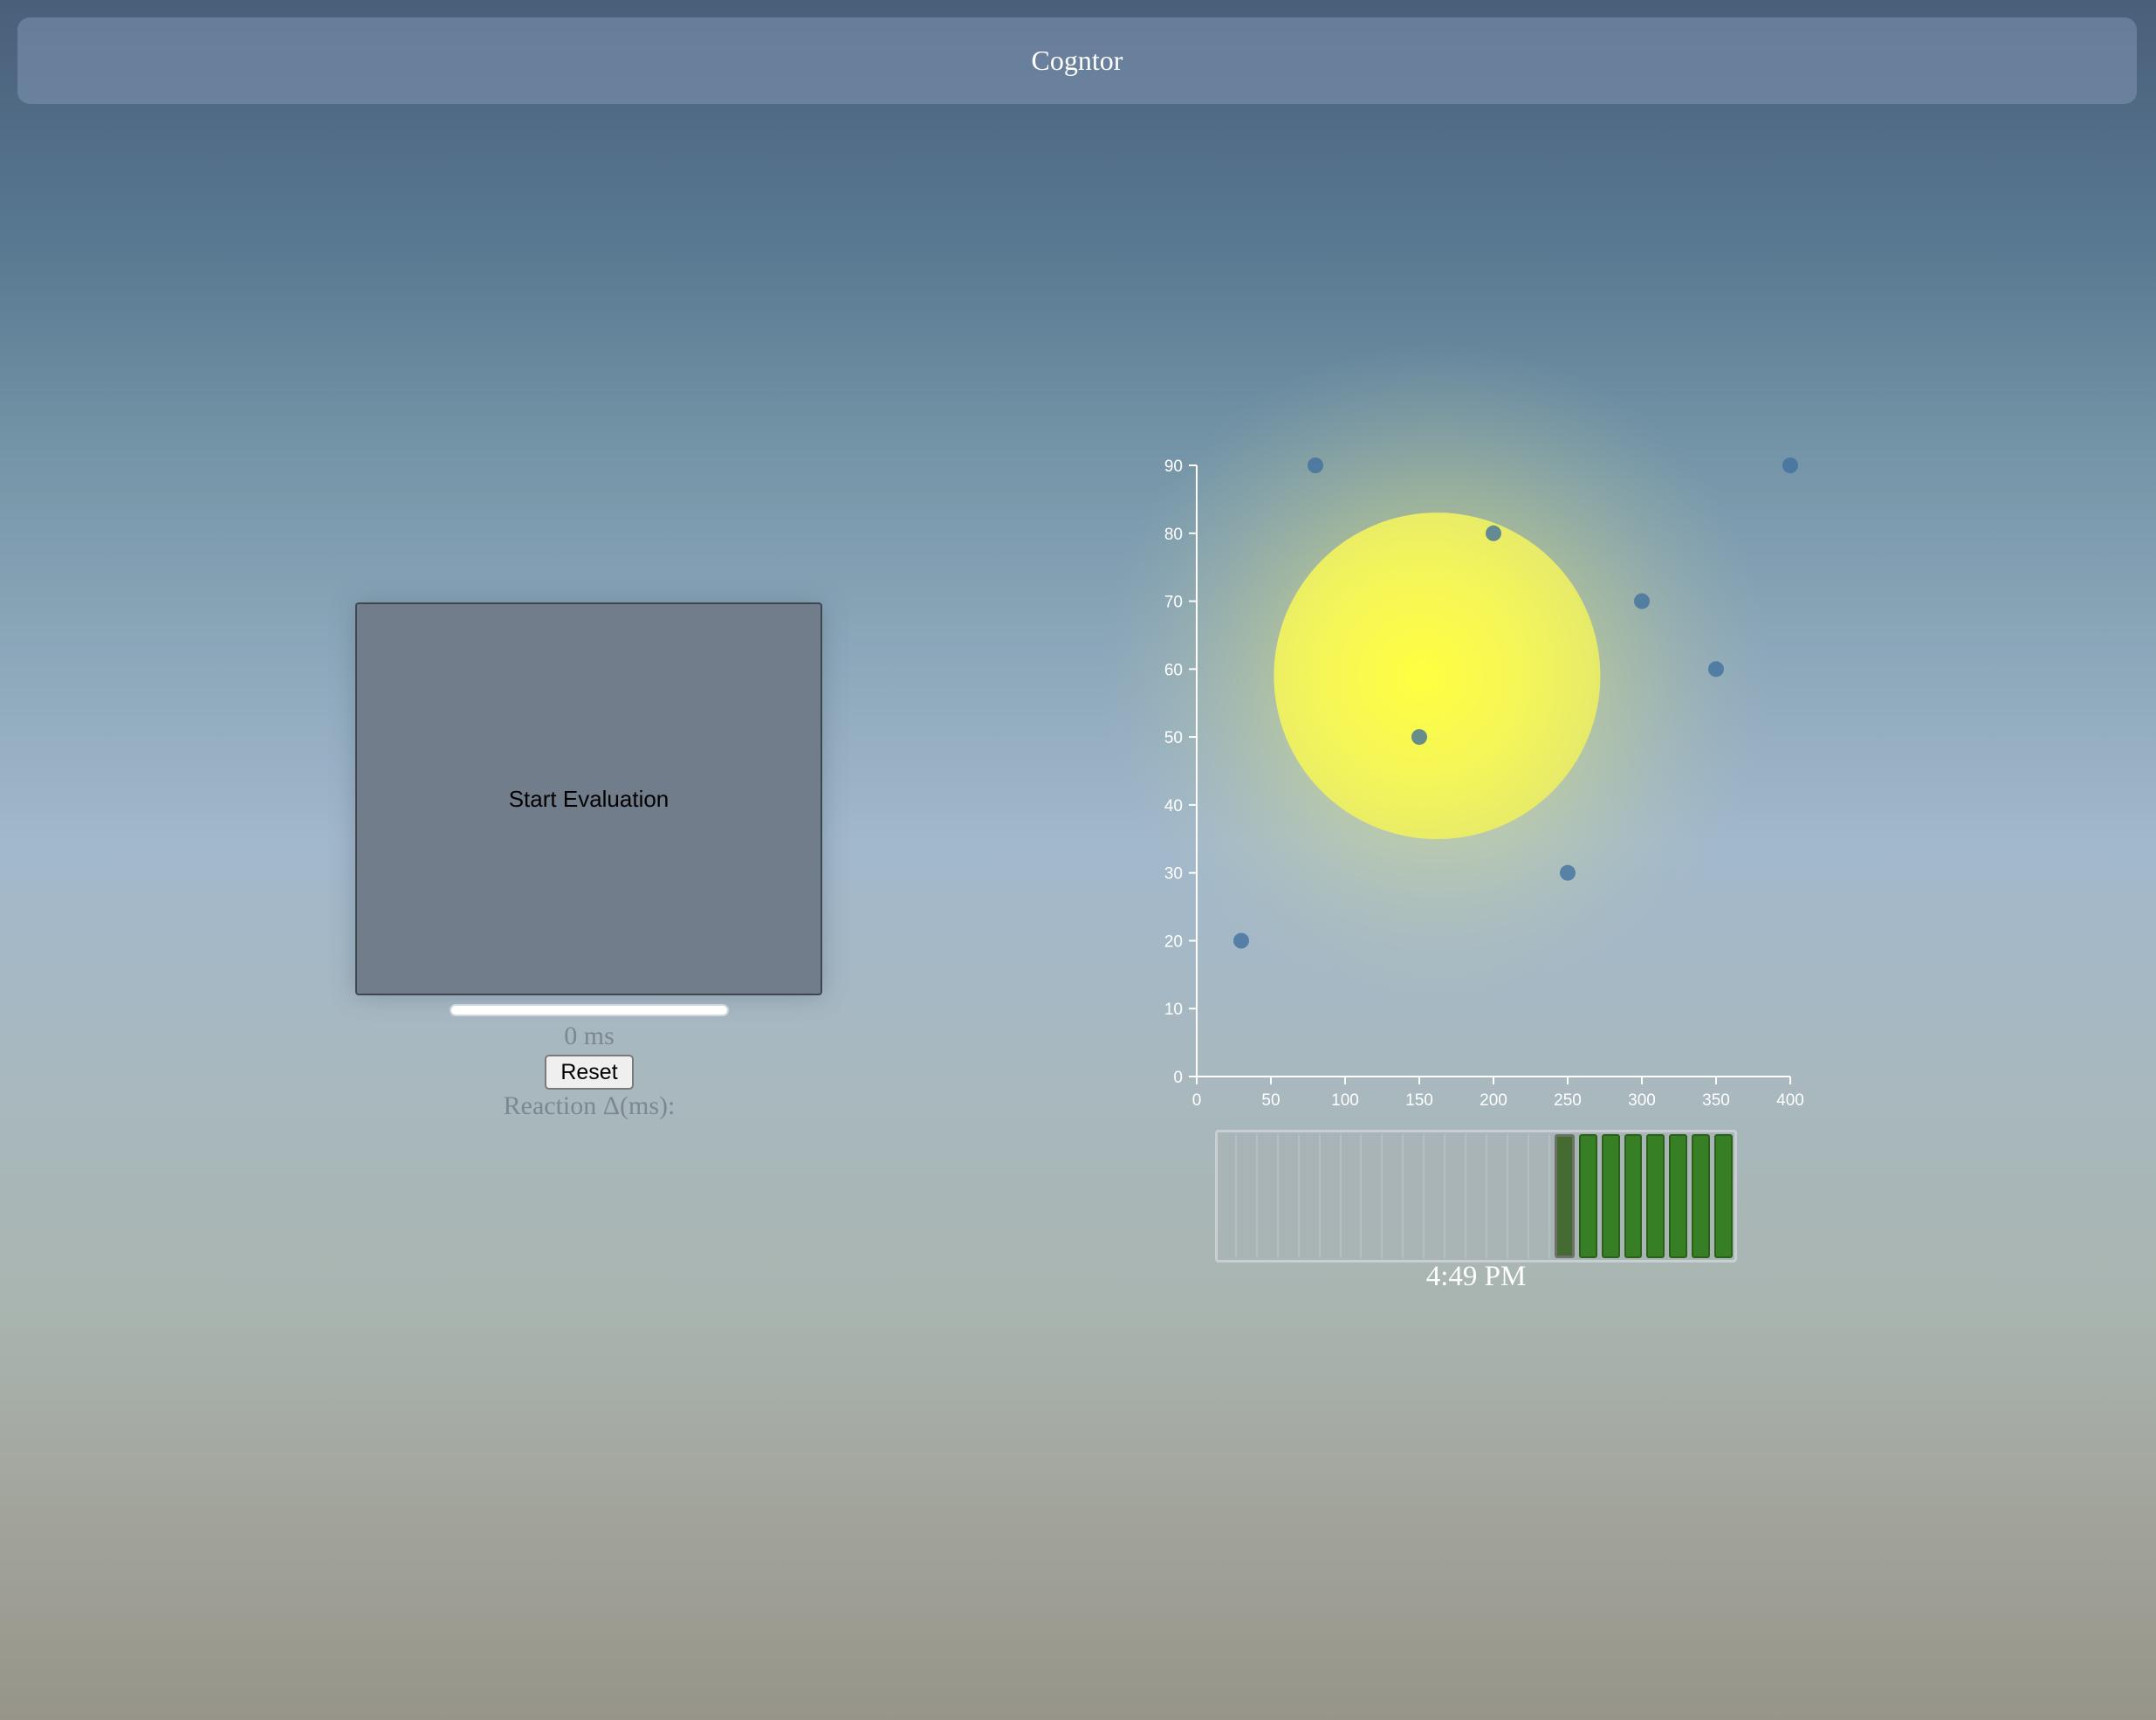  Describe the element at coordinates (1790, 1100) in the screenshot. I see `x-tick-label: 400` at that location.